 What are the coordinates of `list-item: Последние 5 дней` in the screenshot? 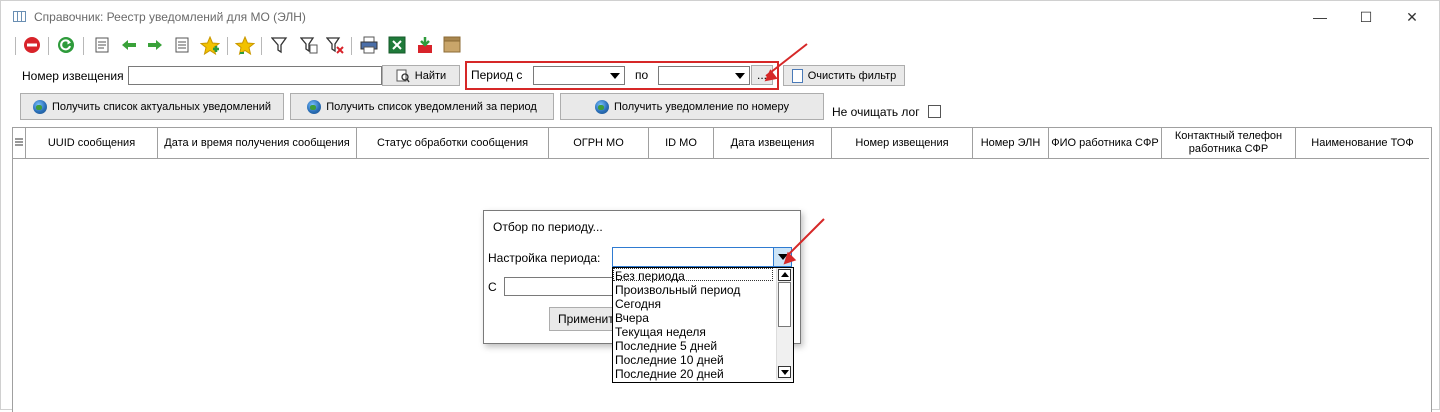 It's located at (666, 346).